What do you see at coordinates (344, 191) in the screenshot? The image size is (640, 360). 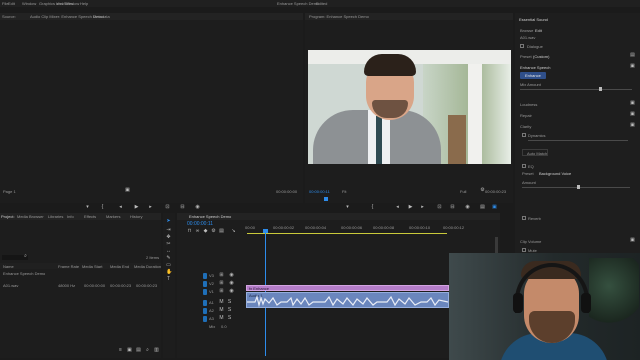 I see `program-fit: Fit` at bounding box center [344, 191].